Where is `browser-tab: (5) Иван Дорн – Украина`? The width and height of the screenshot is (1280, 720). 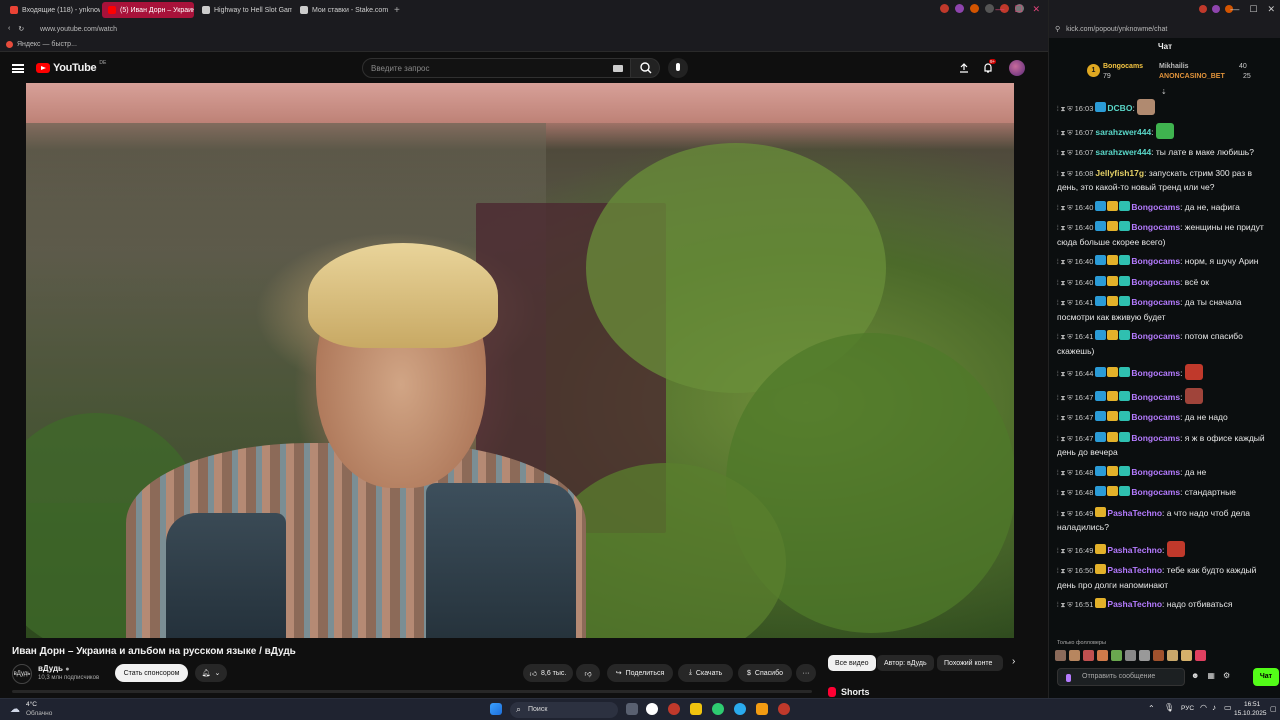 browser-tab: (5) Иван Дорн – Украина is located at coordinates (148, 10).